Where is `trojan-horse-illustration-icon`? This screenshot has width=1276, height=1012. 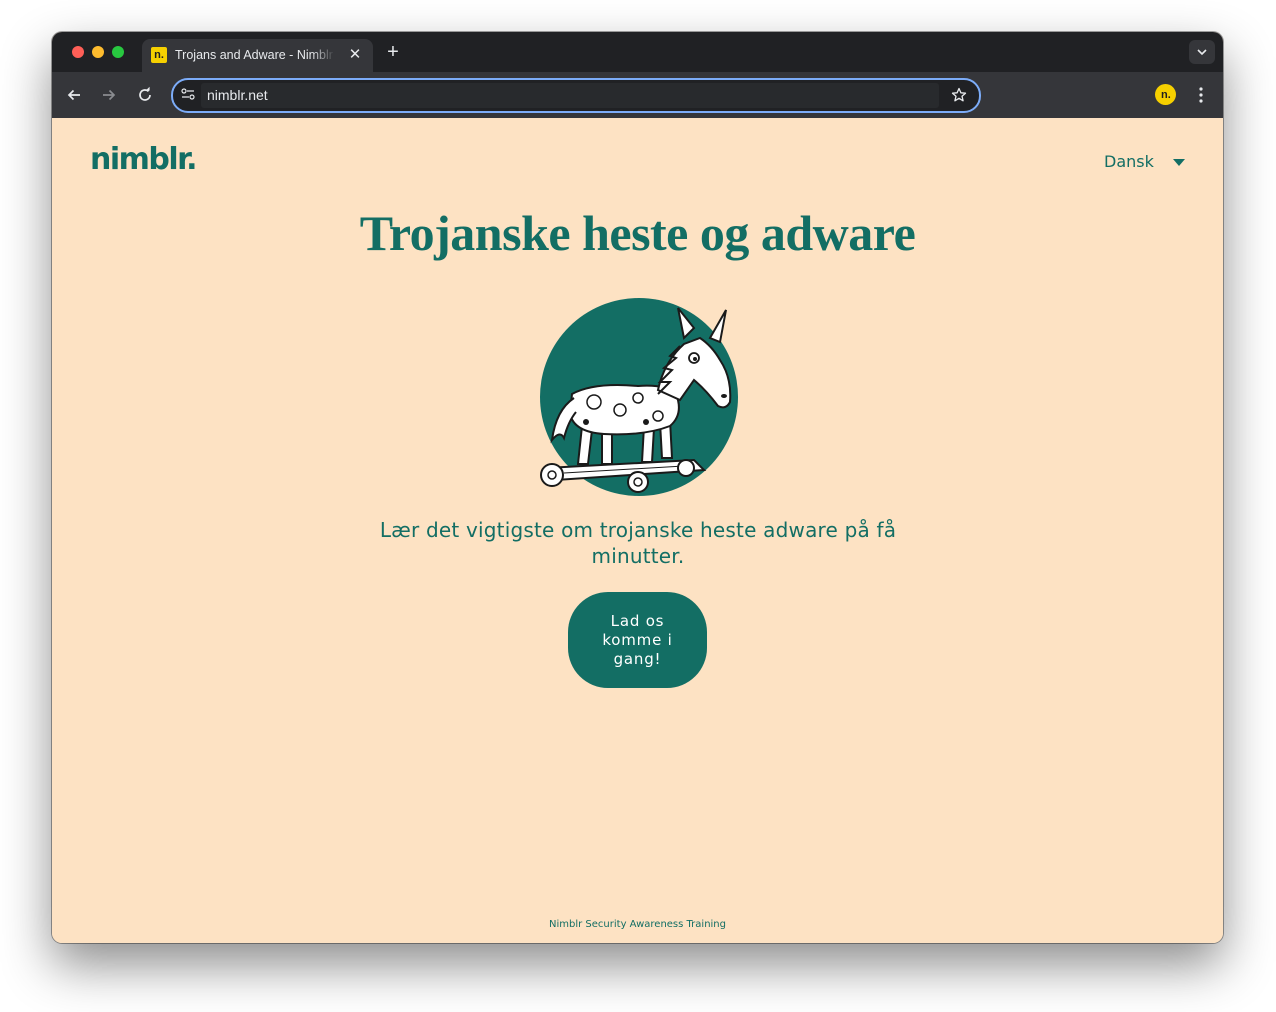
trojan-horse-illustration-icon is located at coordinates (639, 397).